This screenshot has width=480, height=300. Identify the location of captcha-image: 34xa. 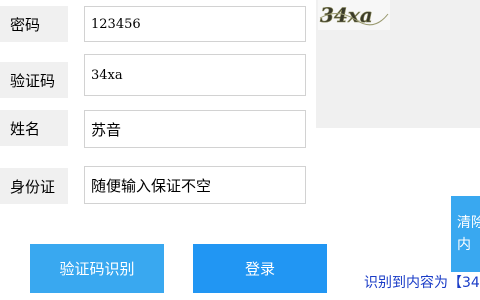
(354, 15).